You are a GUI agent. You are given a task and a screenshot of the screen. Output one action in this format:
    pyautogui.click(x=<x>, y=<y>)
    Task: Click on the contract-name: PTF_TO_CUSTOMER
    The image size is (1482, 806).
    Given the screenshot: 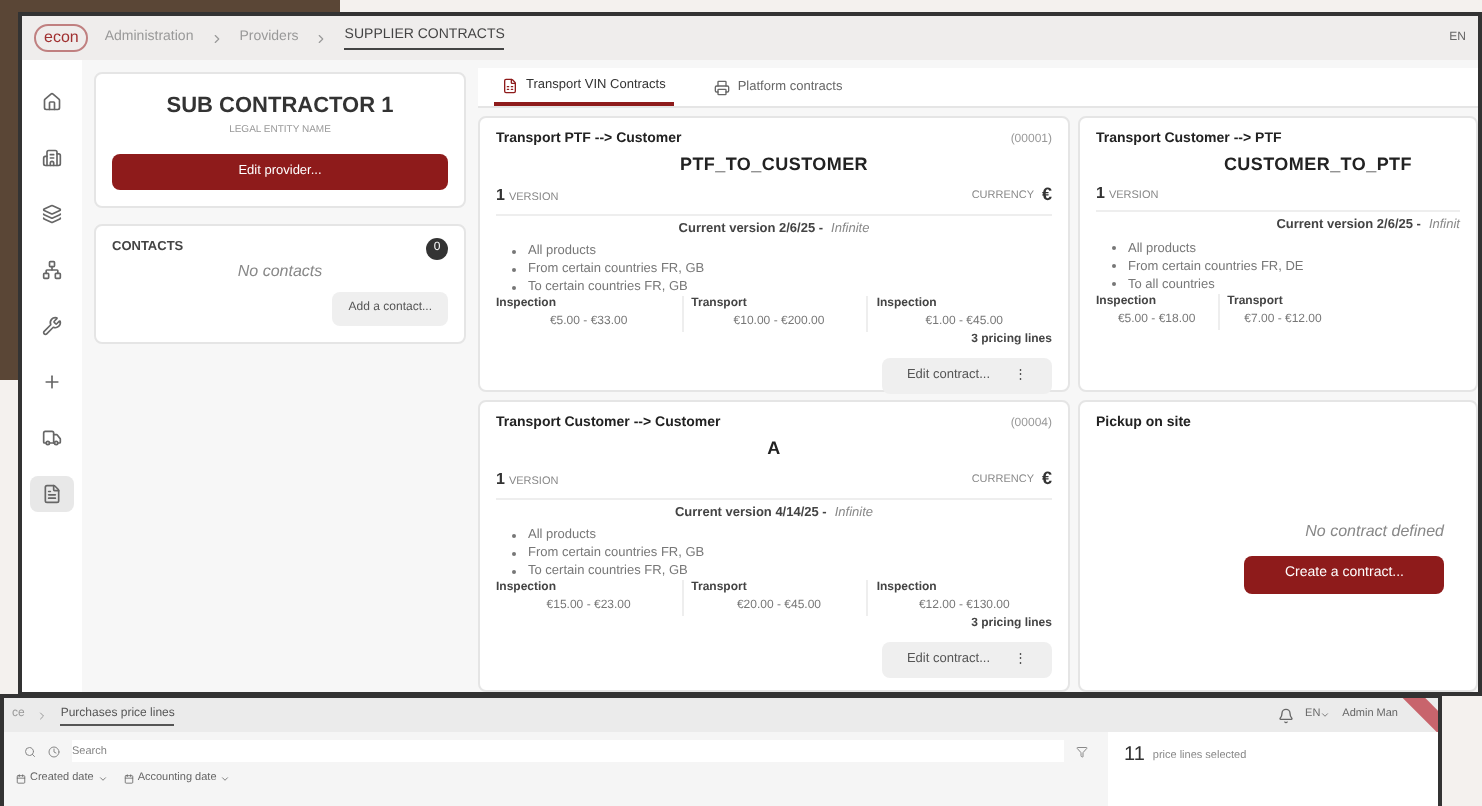 What is the action you would take?
    pyautogui.click(x=774, y=164)
    